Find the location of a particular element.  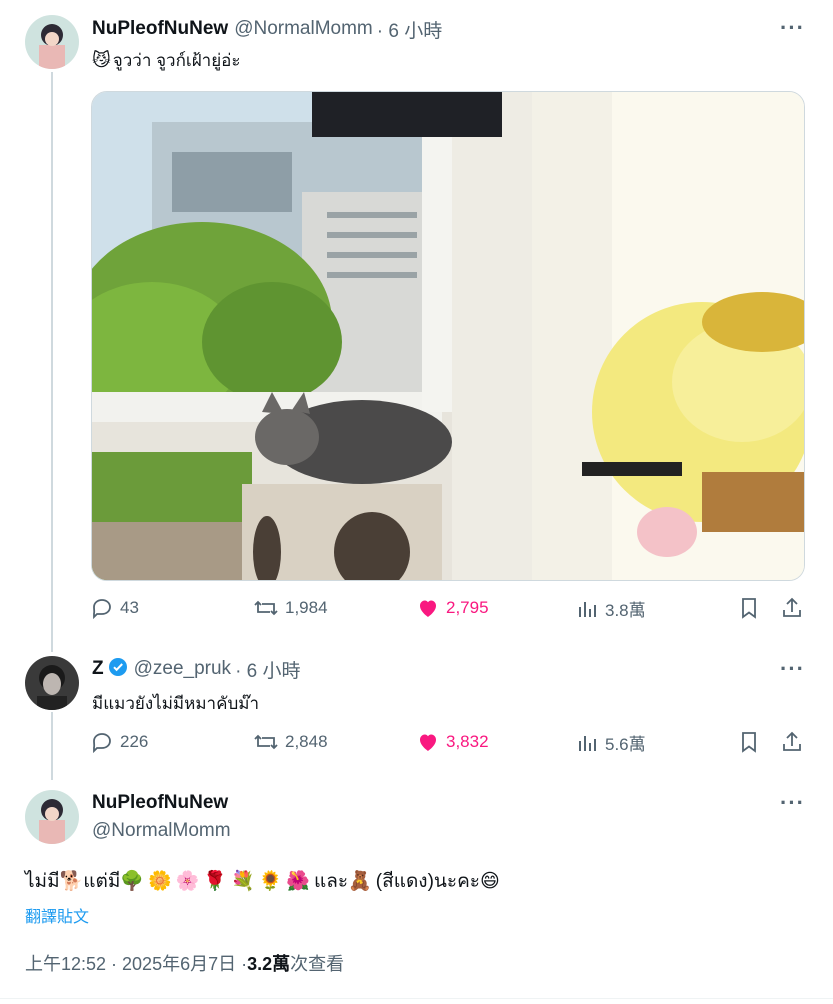

views-total: 3.2萬 is located at coordinates (269, 964).